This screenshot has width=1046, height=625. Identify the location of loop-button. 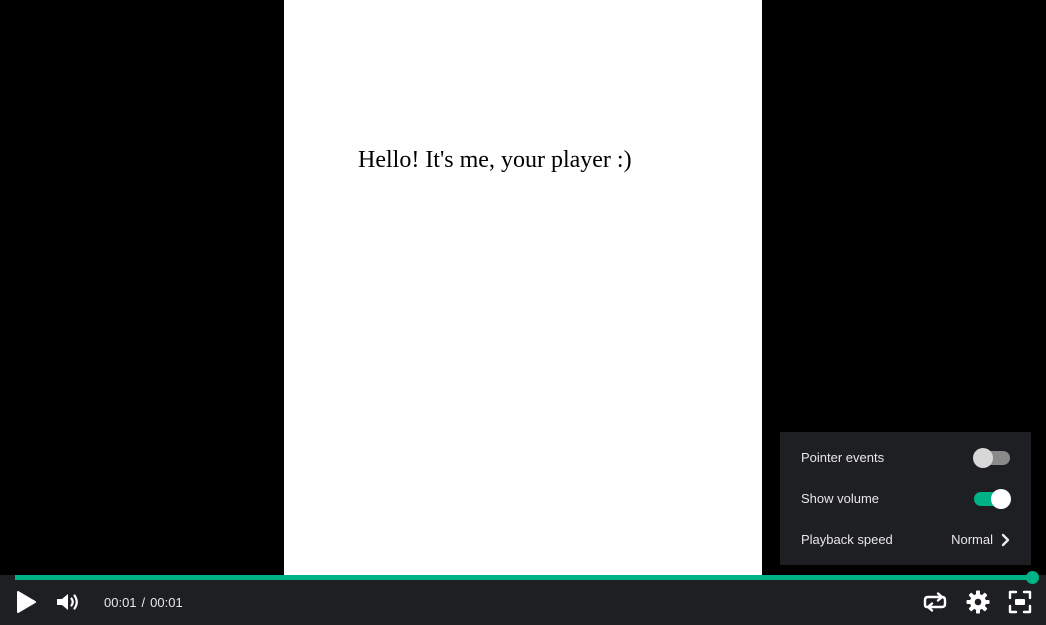
(935, 602).